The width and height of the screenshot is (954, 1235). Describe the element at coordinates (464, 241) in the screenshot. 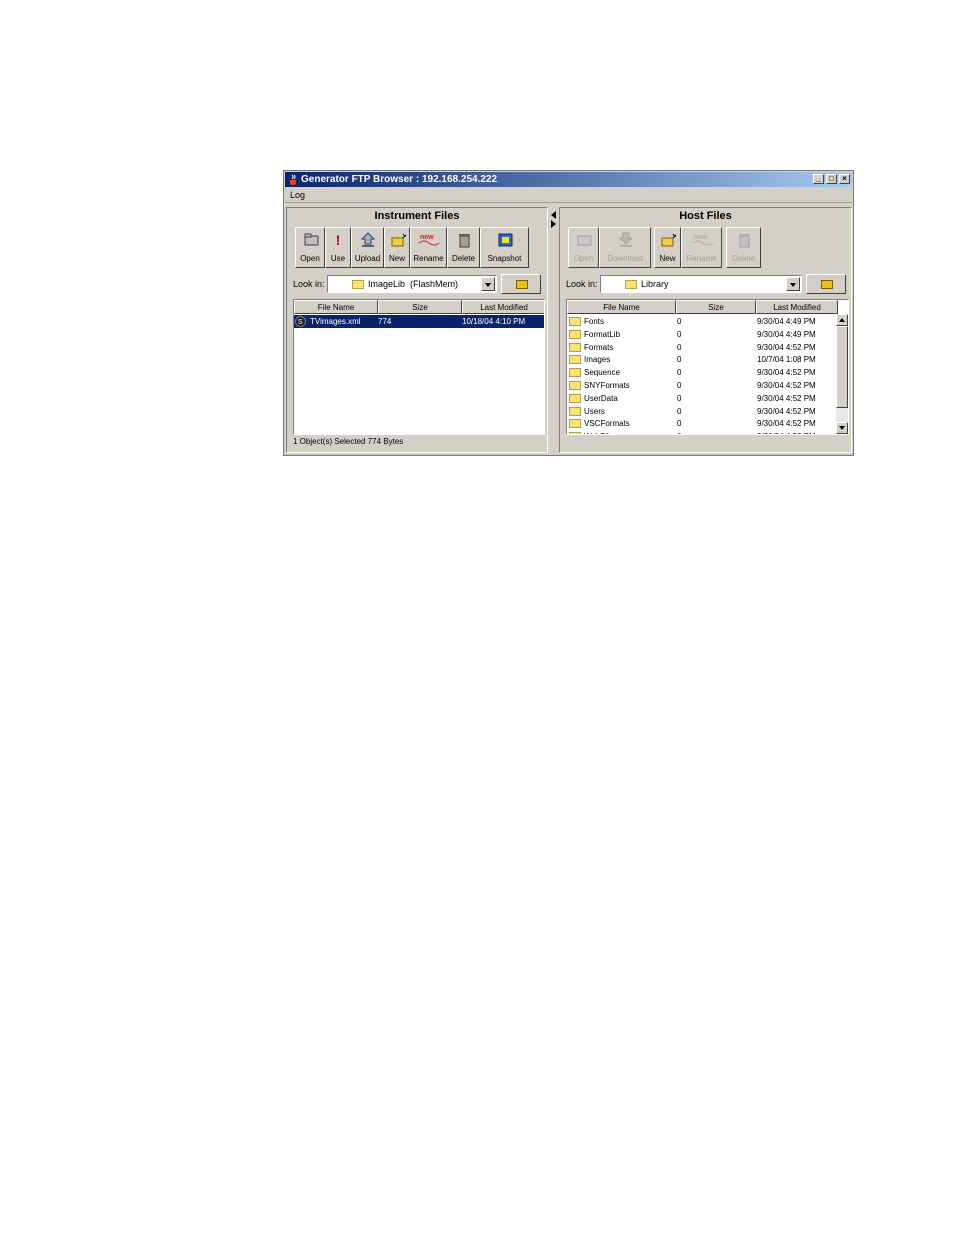

I see `trash-icon` at that location.